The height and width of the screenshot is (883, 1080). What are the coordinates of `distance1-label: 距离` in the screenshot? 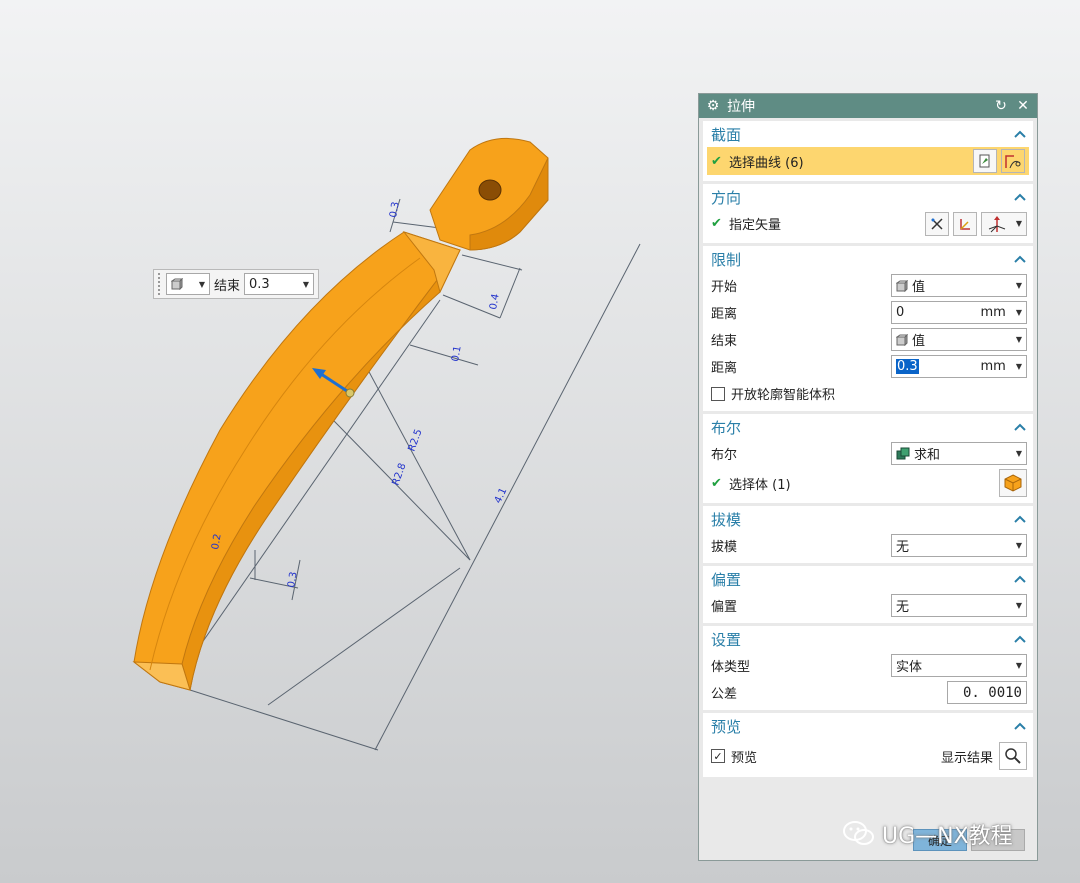 It's located at (724, 314).